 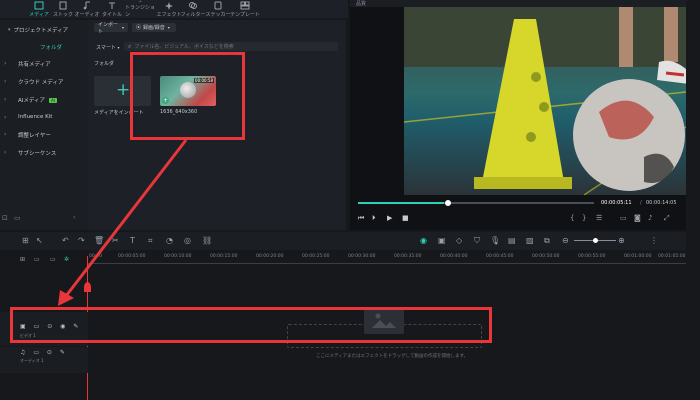 What do you see at coordinates (123, 222) in the screenshot?
I see `annotation-arrow` at bounding box center [123, 222].